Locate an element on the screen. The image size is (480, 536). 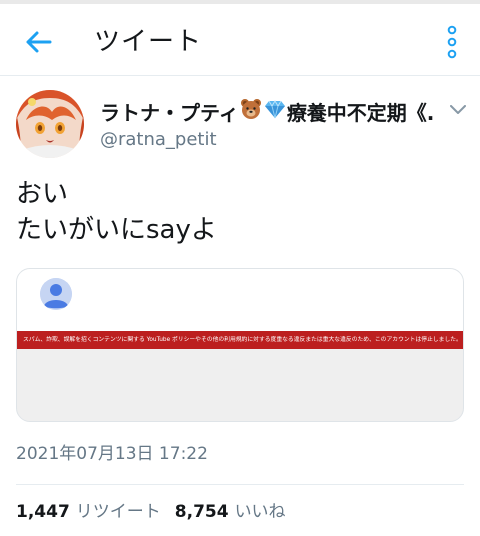
tweet-menu-button is located at coordinates (458, 110).